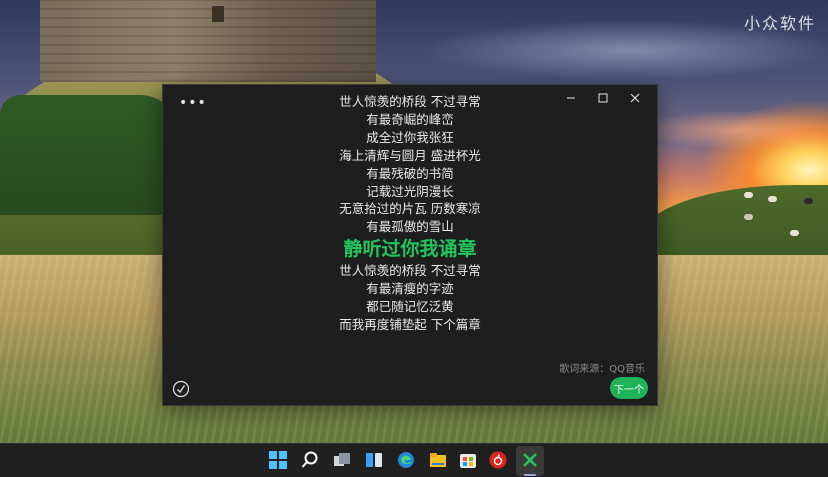 The image size is (828, 477). I want to click on lyric-line: 有最残破的书简, so click(410, 173).